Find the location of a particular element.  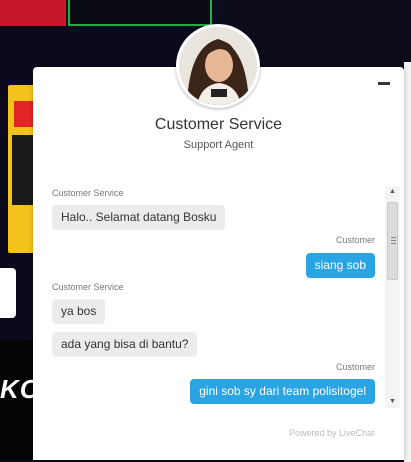

background-banner-top is located at coordinates (114, 14).